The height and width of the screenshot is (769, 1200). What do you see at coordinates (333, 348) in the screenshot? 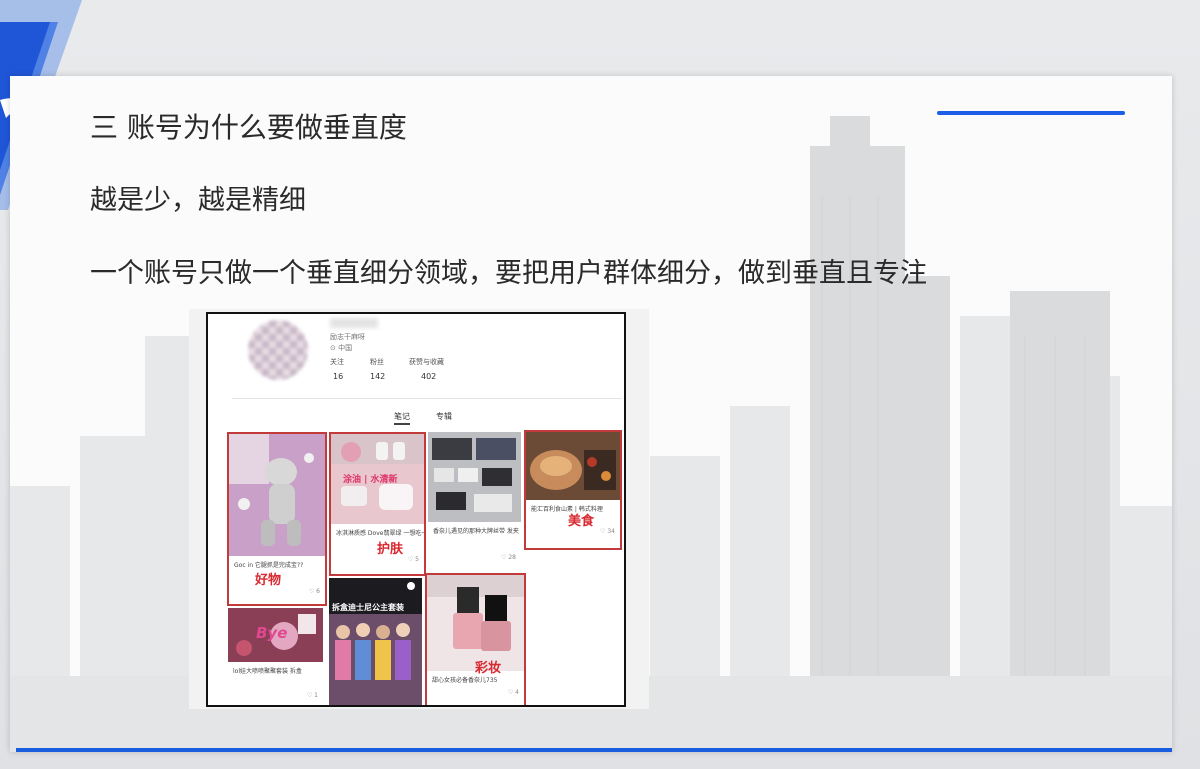
I see `location-pin-icon: ⊙` at bounding box center [333, 348].